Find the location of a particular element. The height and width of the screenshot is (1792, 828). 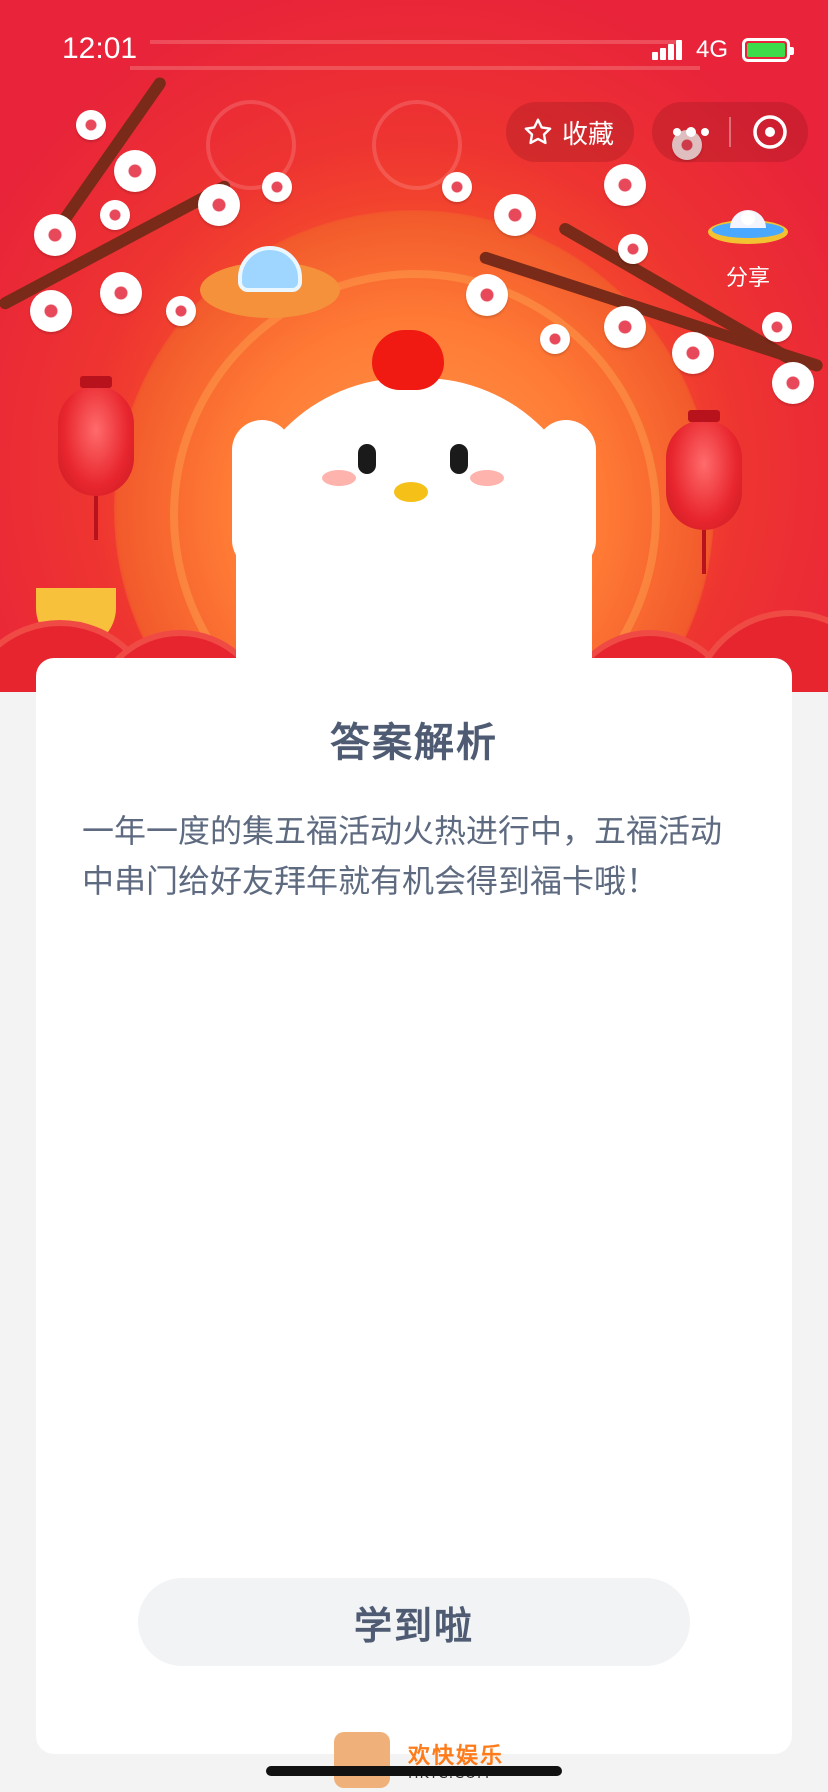

close-button is located at coordinates (769, 132).